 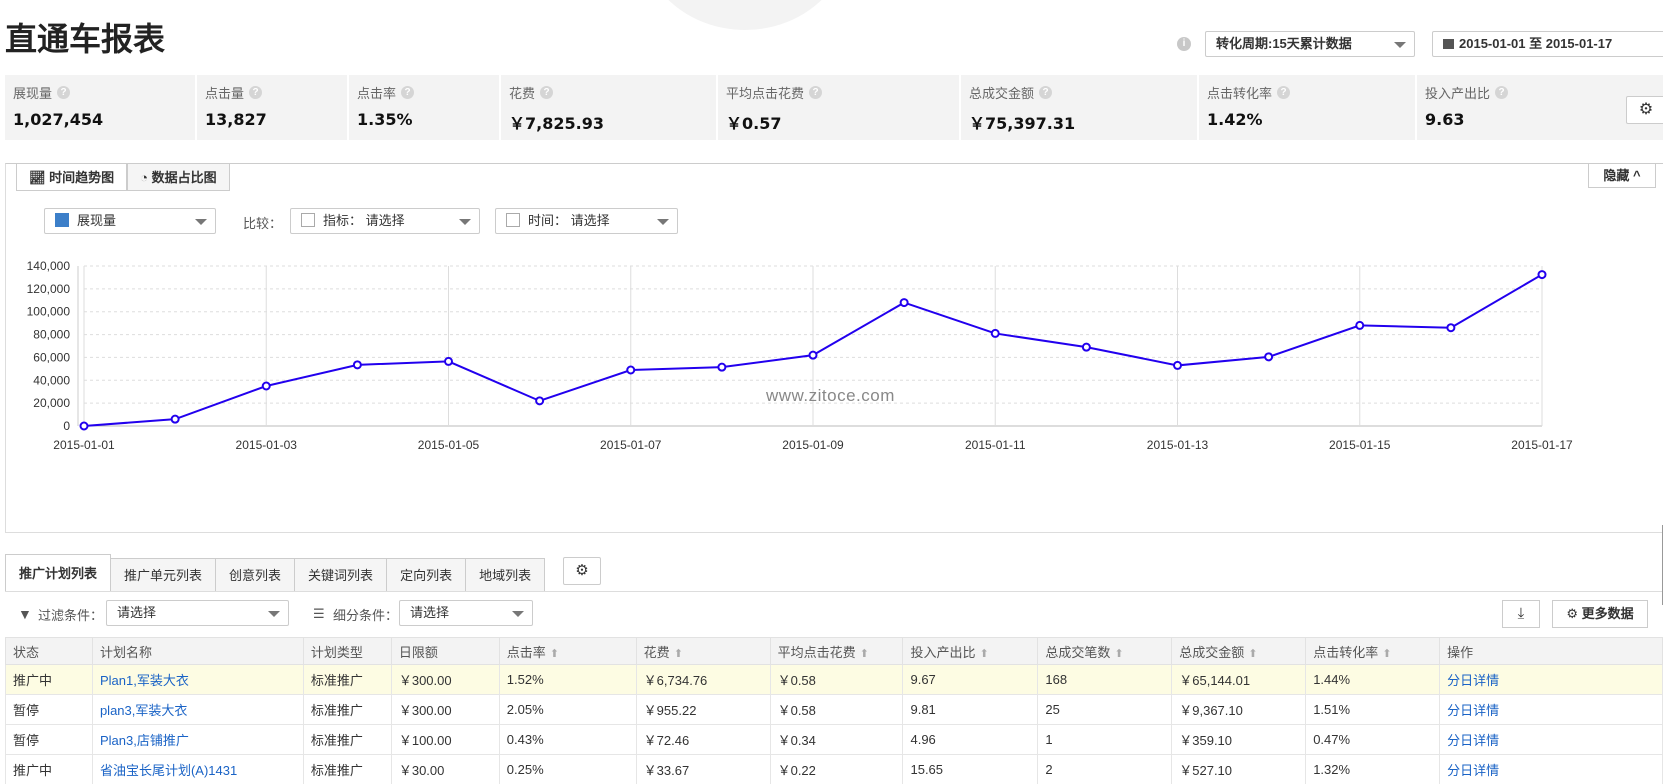 I want to click on table-cell: 9.67, so click(x=970, y=679).